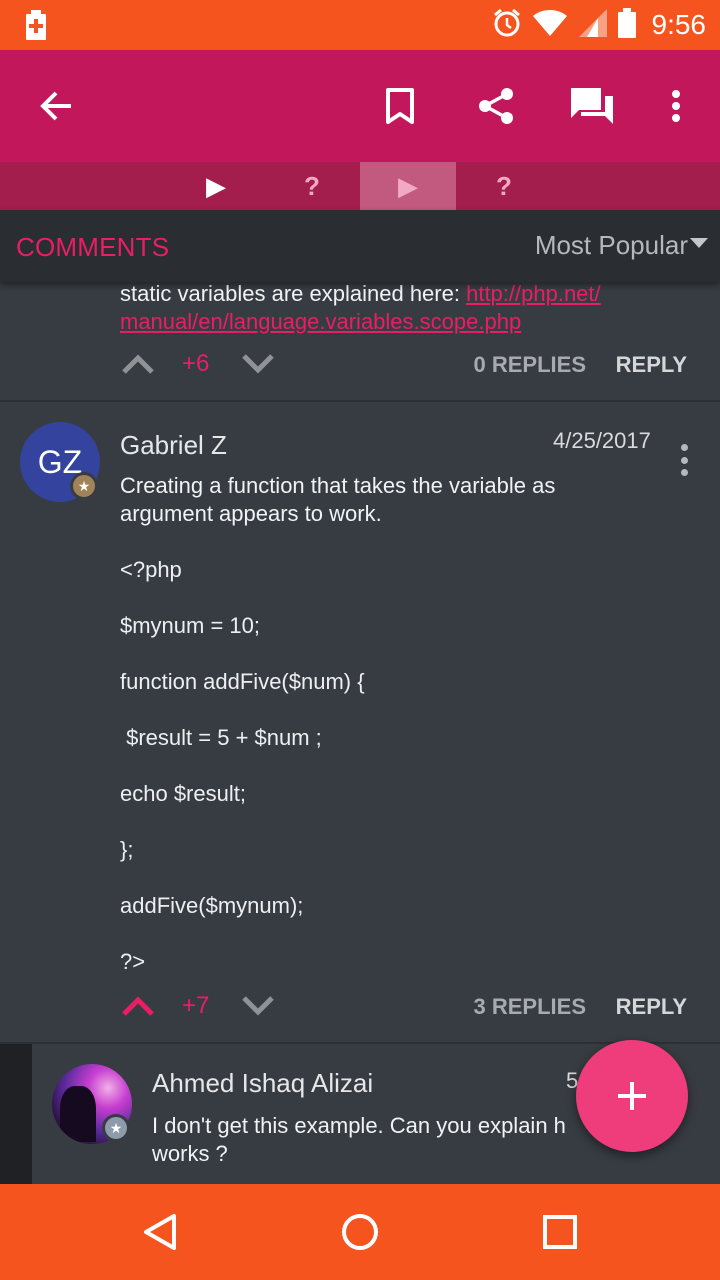 The width and height of the screenshot is (720, 1280). I want to click on system-nav-bar, so click(360, 1232).